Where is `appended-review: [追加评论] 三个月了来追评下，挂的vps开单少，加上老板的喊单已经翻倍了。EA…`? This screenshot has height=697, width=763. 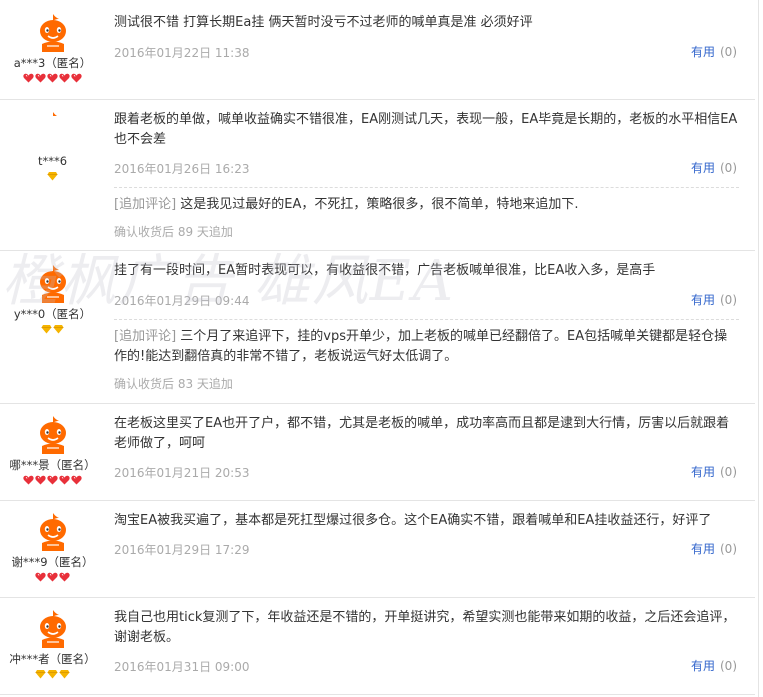
appended-review: [追加评论] 三个月了来追评下，挂的vps开单少，加上老板的喊单已经翻倍了。EA… is located at coordinates (426, 343).